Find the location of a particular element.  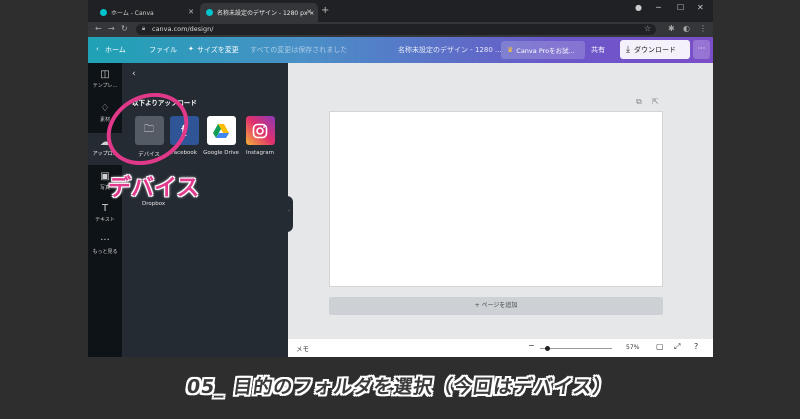

close-window-button: ✕ is located at coordinates (700, 7).